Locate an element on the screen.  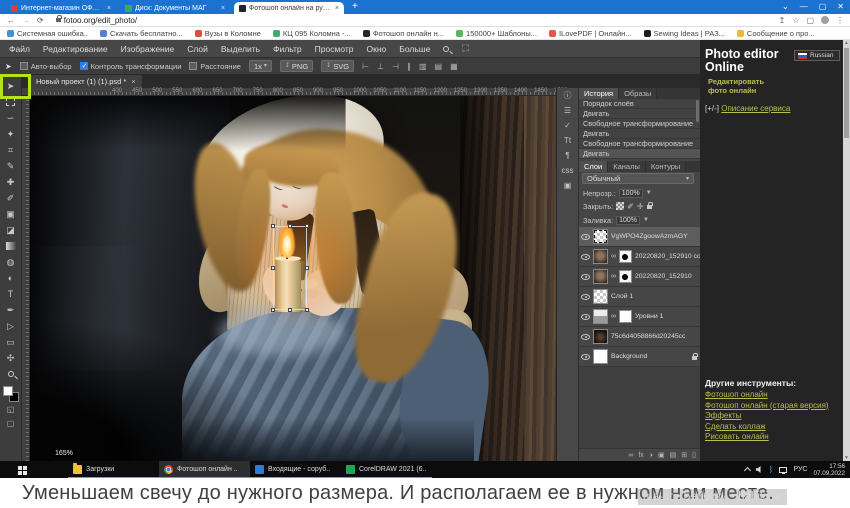
menu-item: Слой is located at coordinates (197, 49).